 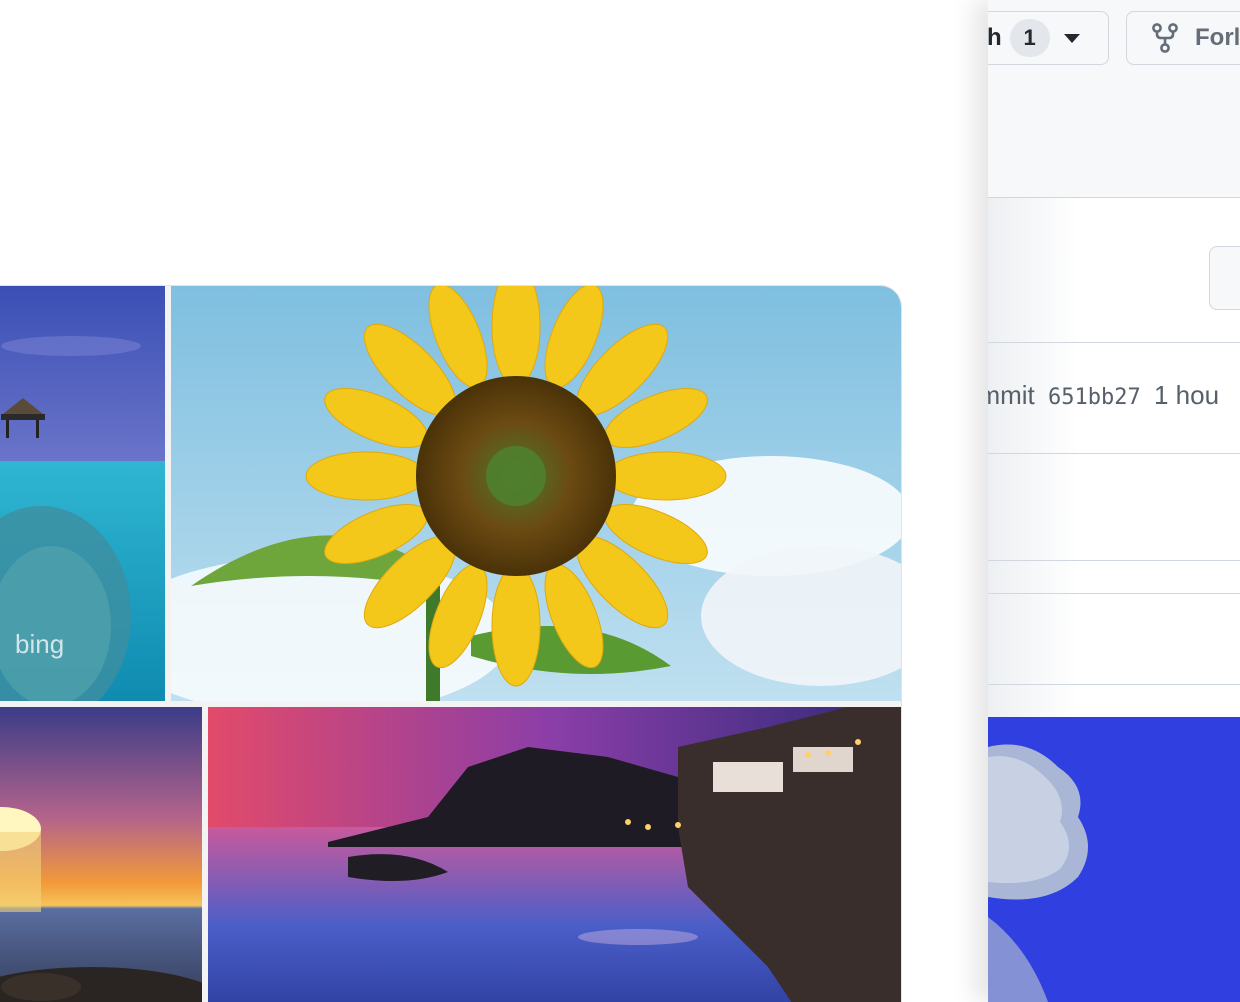 I want to click on commit-prefix: ommit, so click(x=1011, y=395).